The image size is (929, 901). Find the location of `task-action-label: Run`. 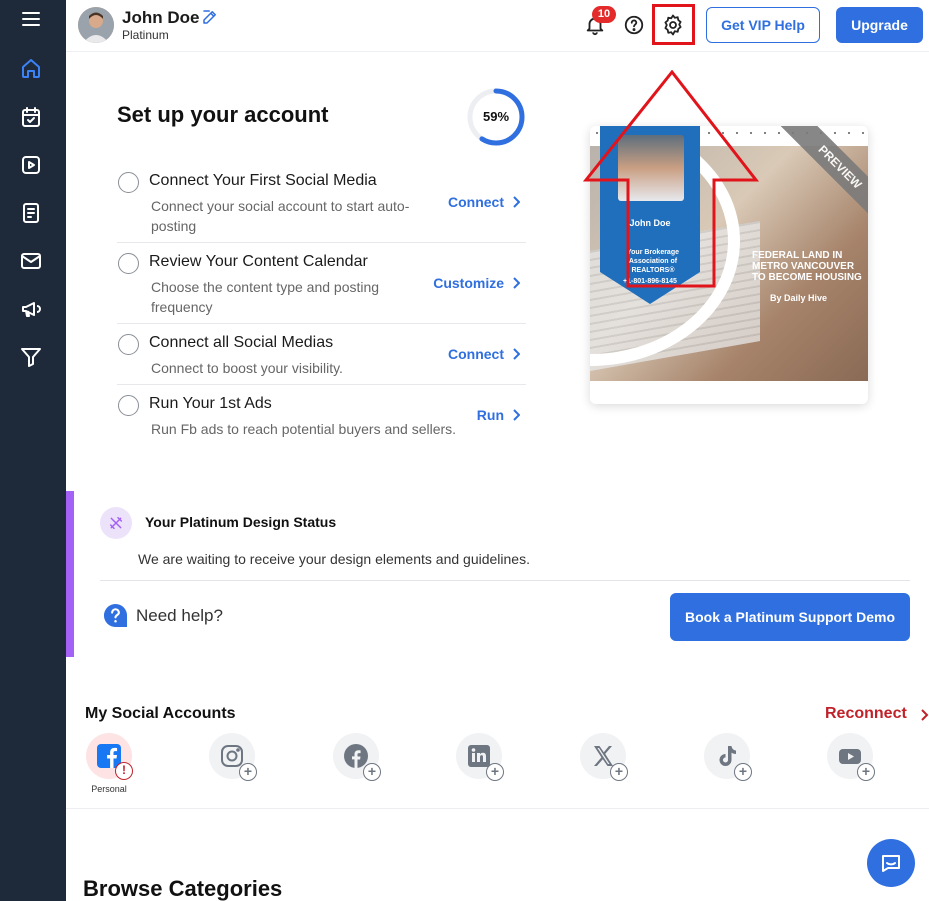

task-action-label: Run is located at coordinates (490, 415).